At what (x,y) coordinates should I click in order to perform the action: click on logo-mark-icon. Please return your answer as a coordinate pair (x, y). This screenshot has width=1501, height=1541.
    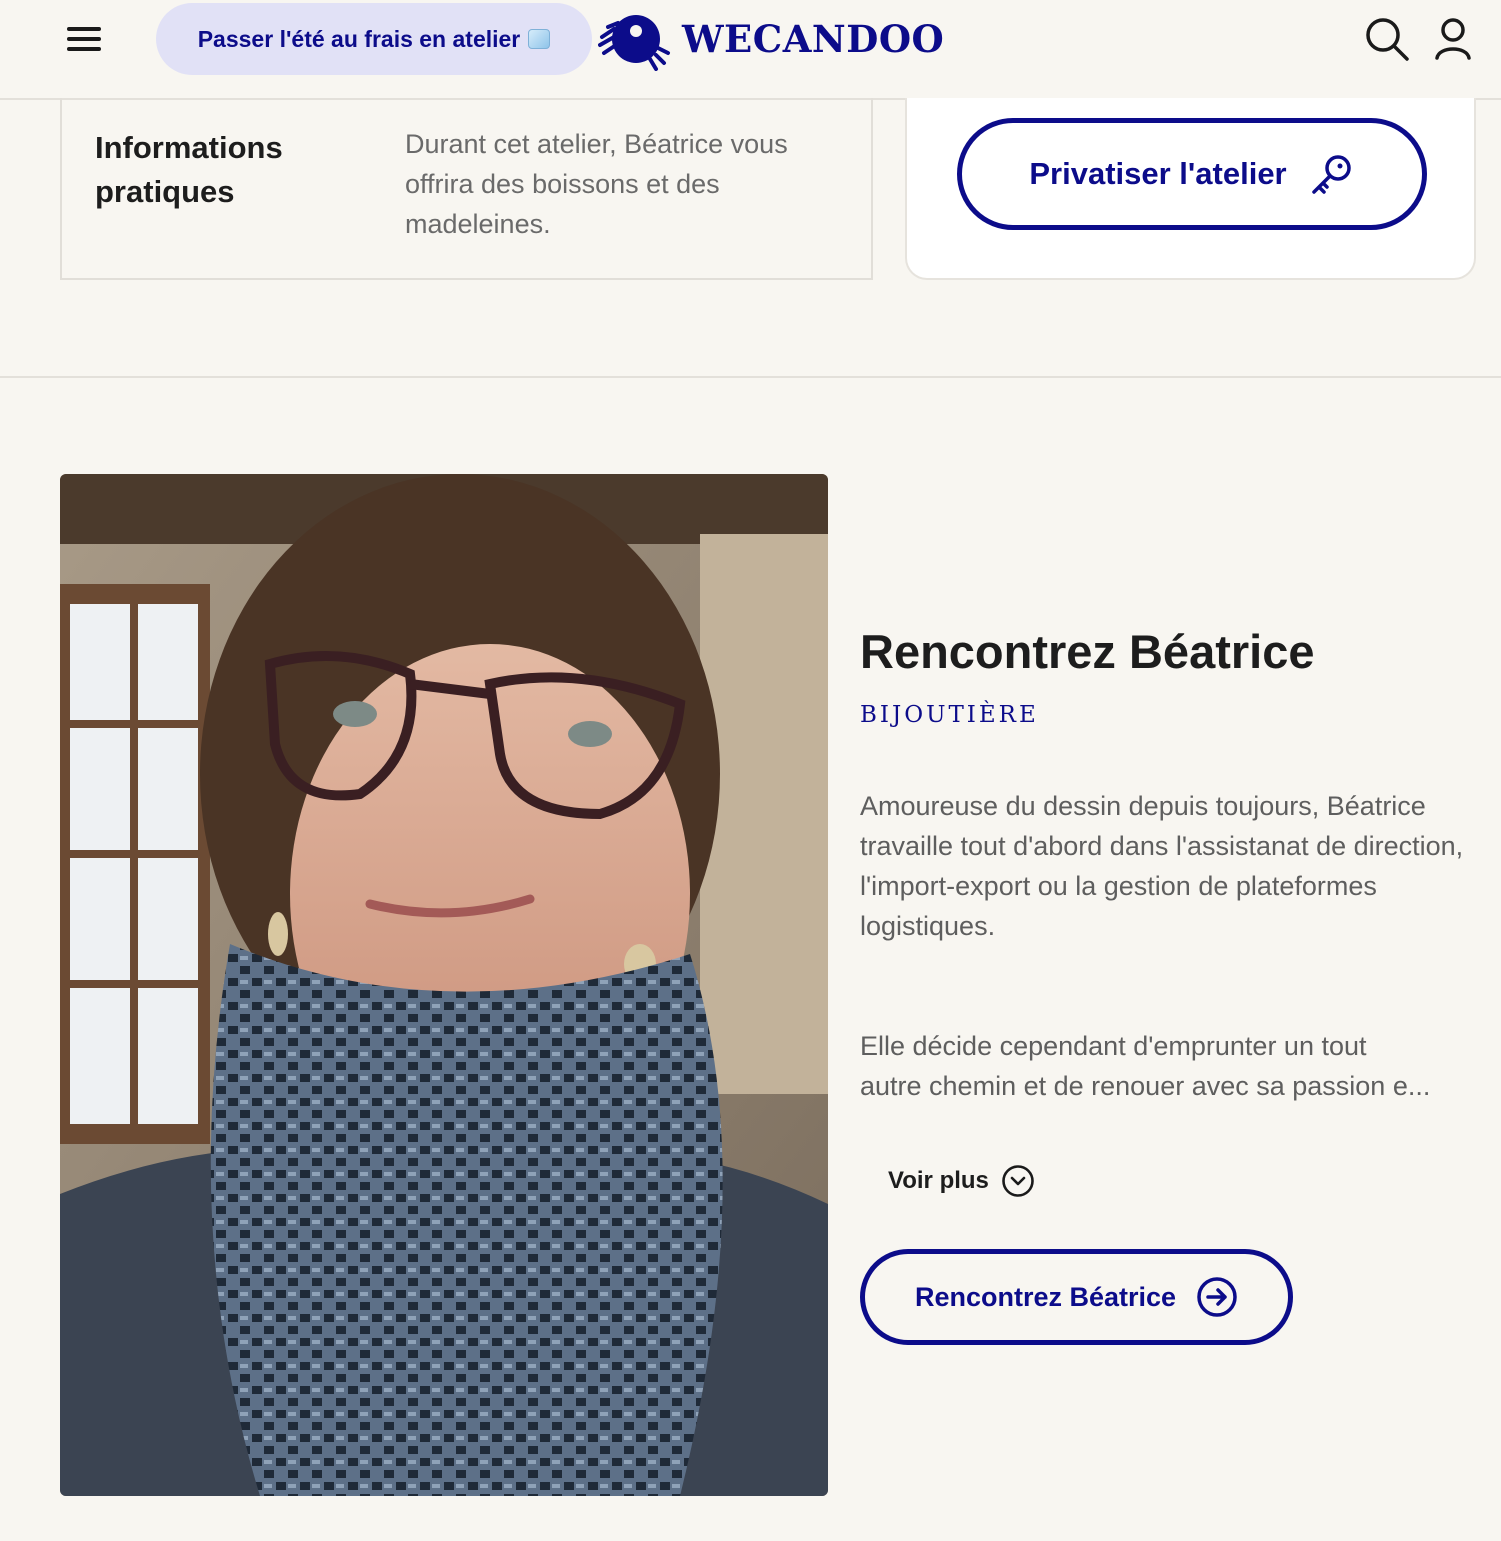
    Looking at the image, I should click on (634, 43).